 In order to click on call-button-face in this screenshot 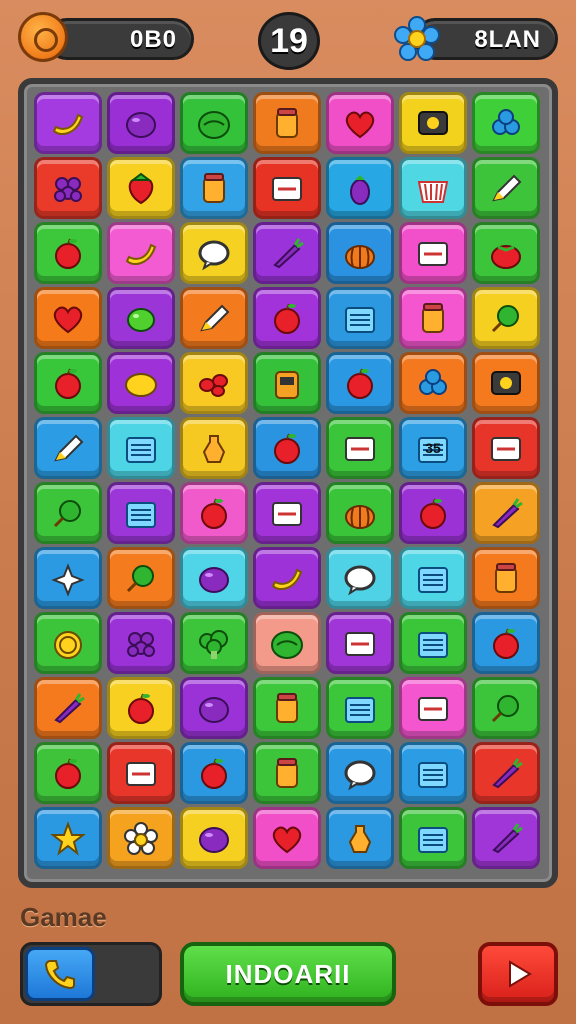, I will do `click(60, 974)`.